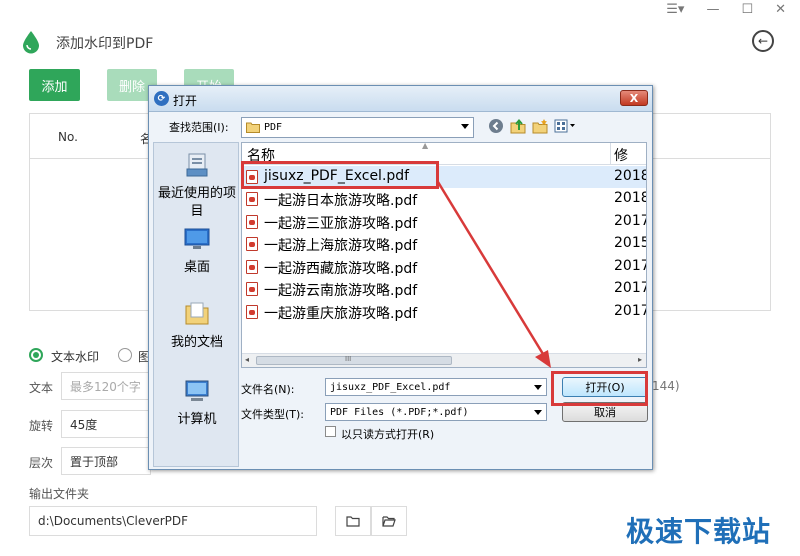 The width and height of the screenshot is (800, 556). I want to click on menu-icon: ☰▾, so click(675, 9).